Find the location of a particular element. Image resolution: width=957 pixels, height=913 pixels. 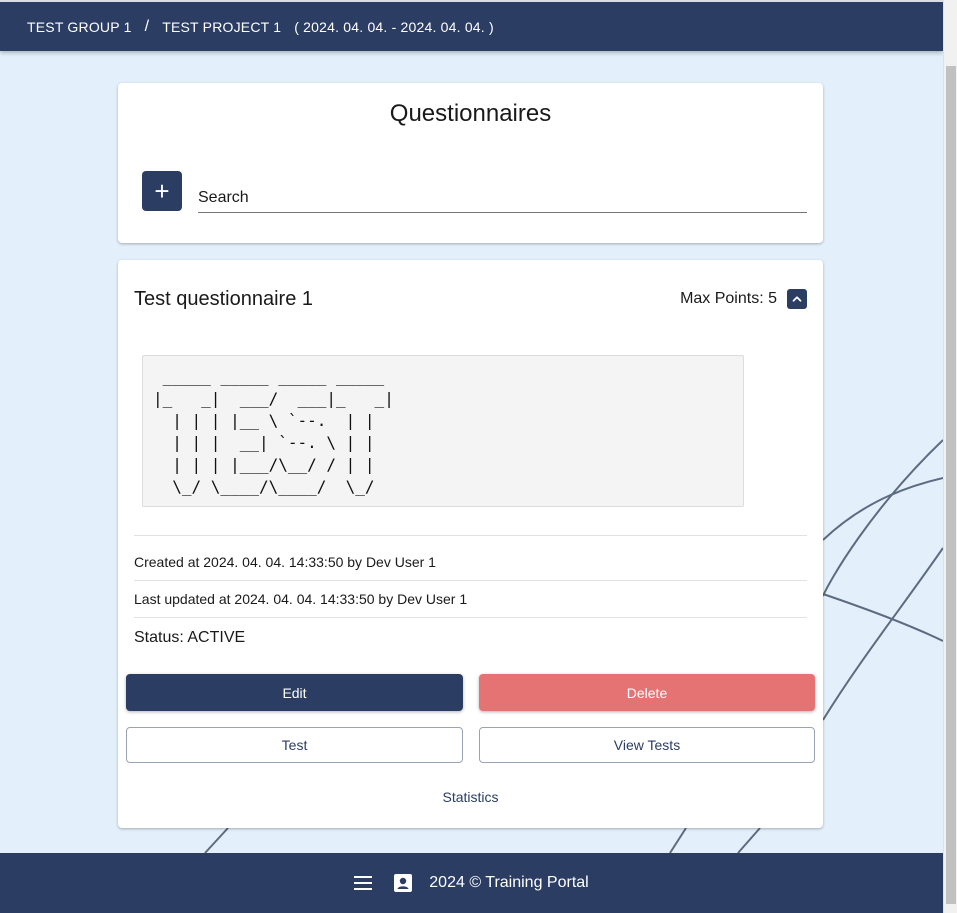

add-questionnaire-button: + is located at coordinates (162, 191).